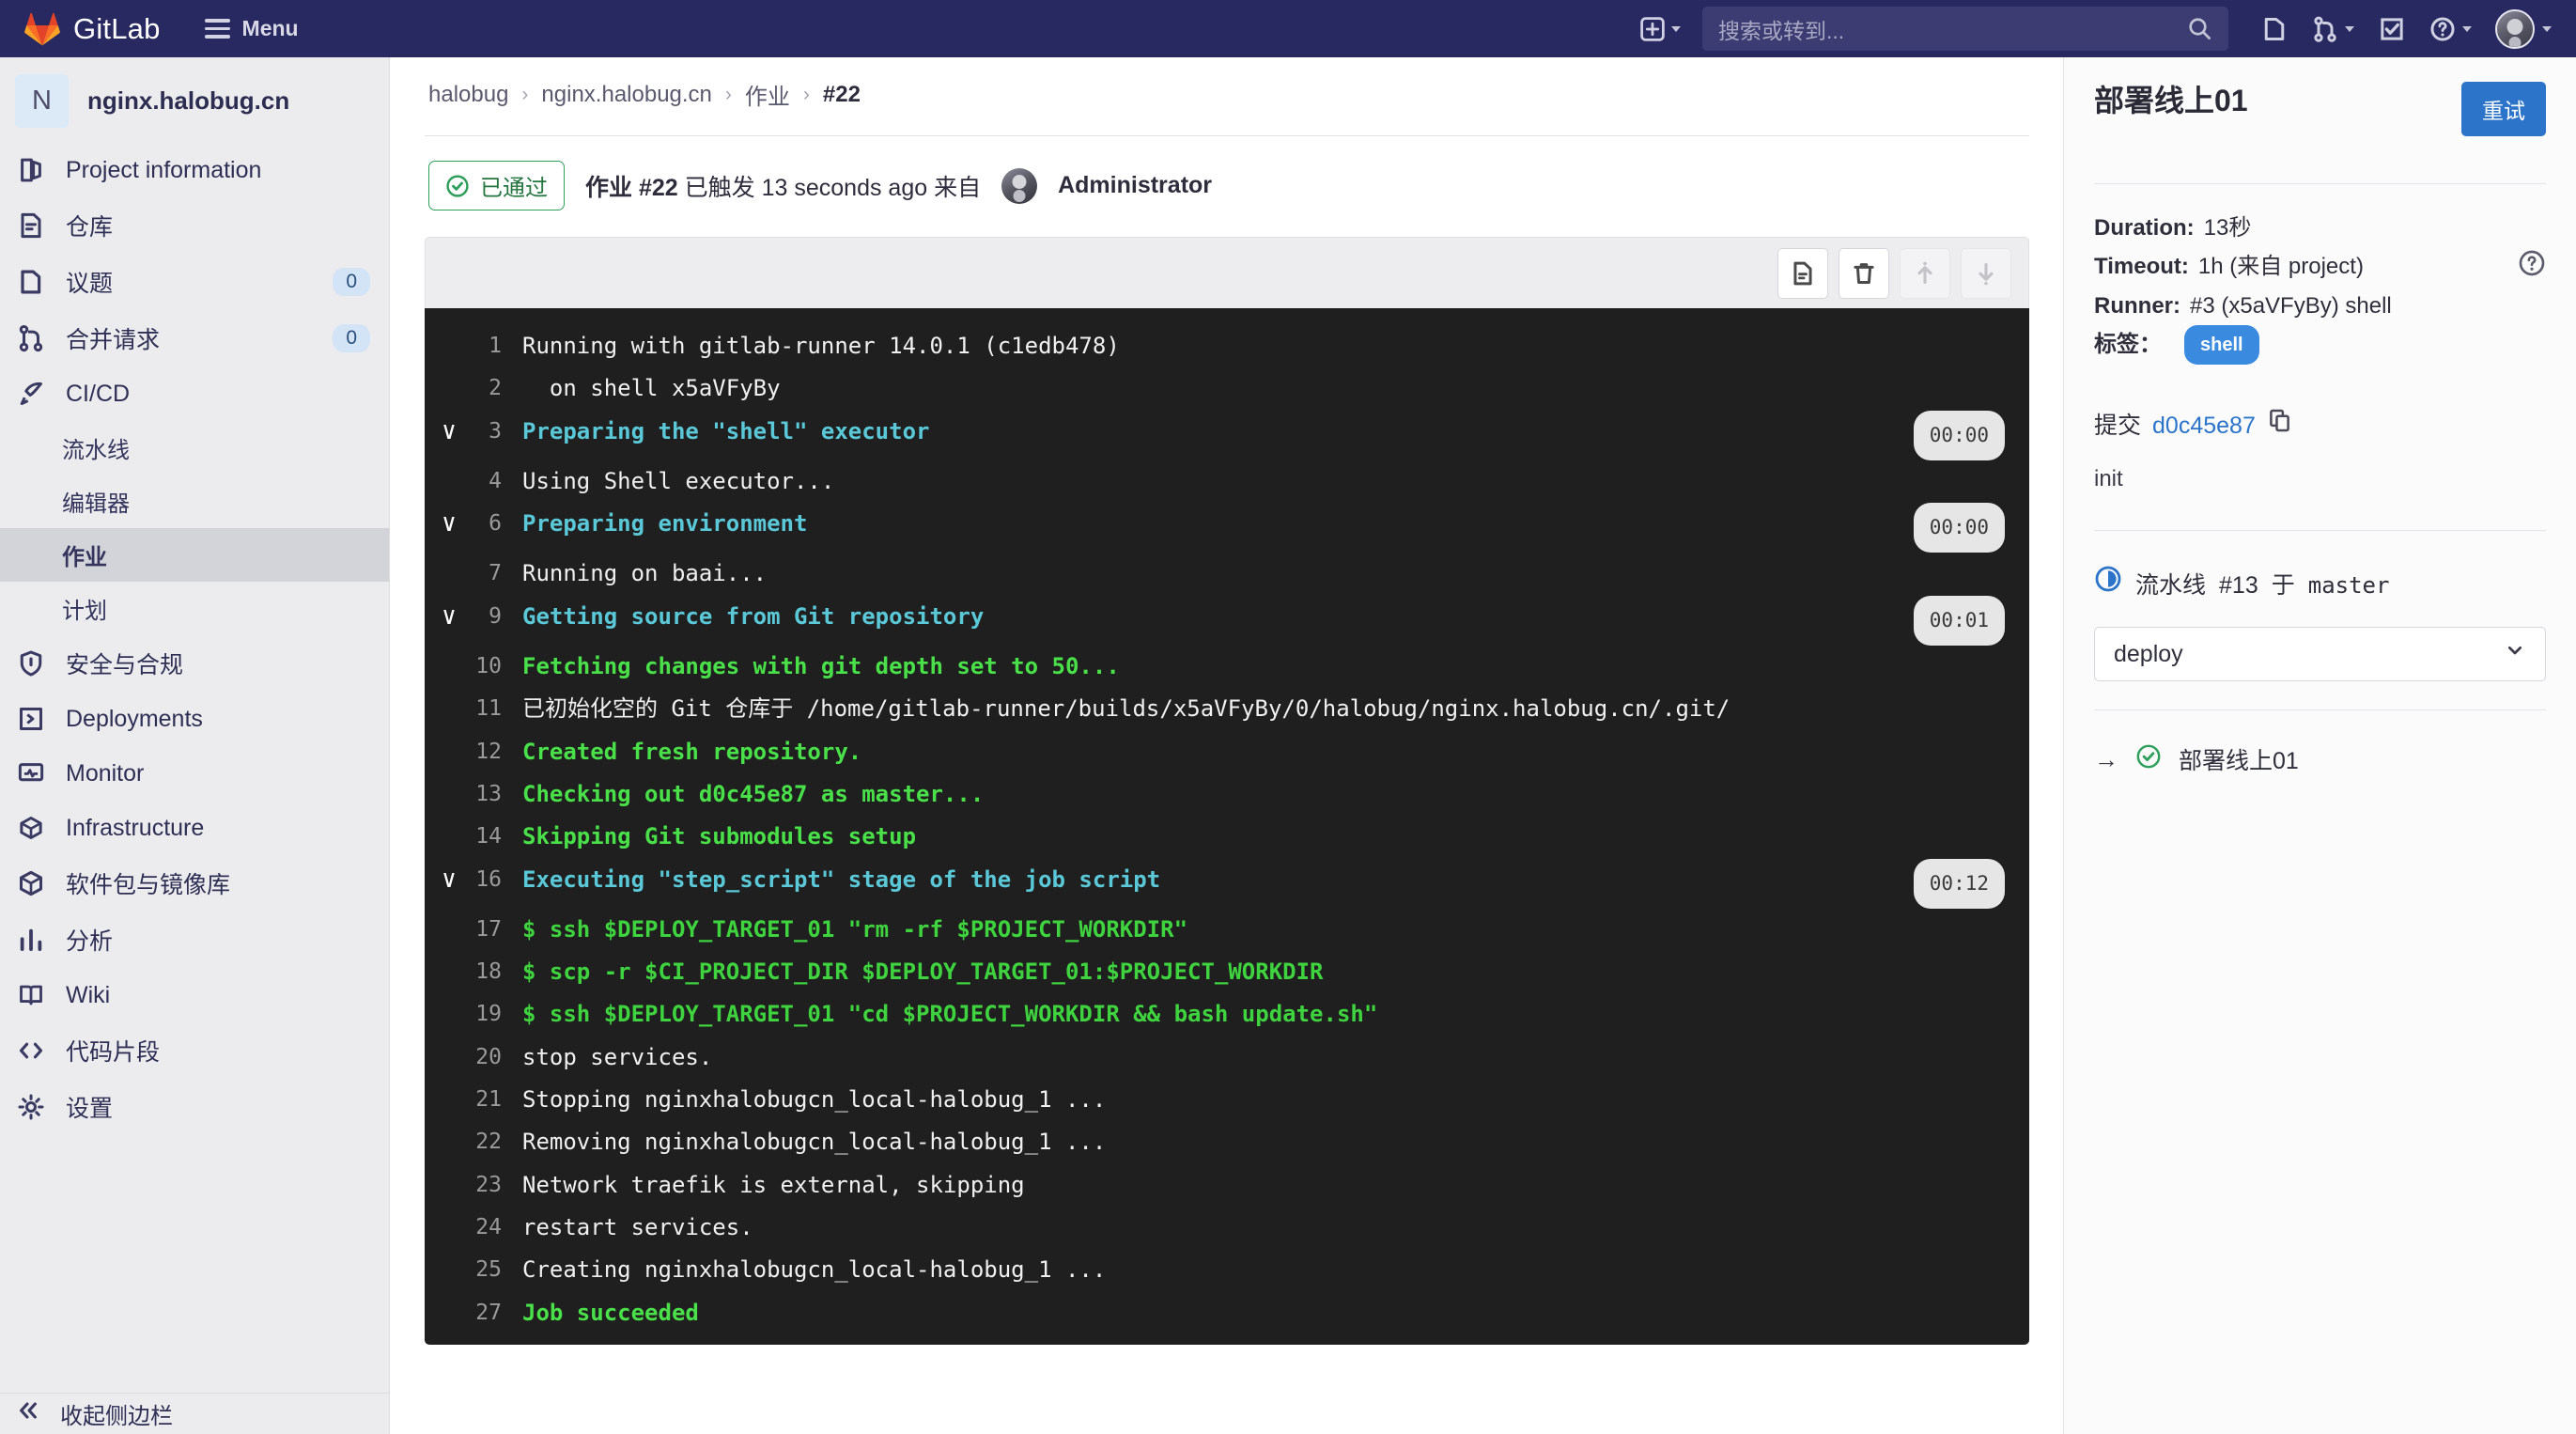 This screenshot has height=1434, width=2576. Describe the element at coordinates (92, 29) in the screenshot. I see `gitlab-brand: GitLab` at that location.